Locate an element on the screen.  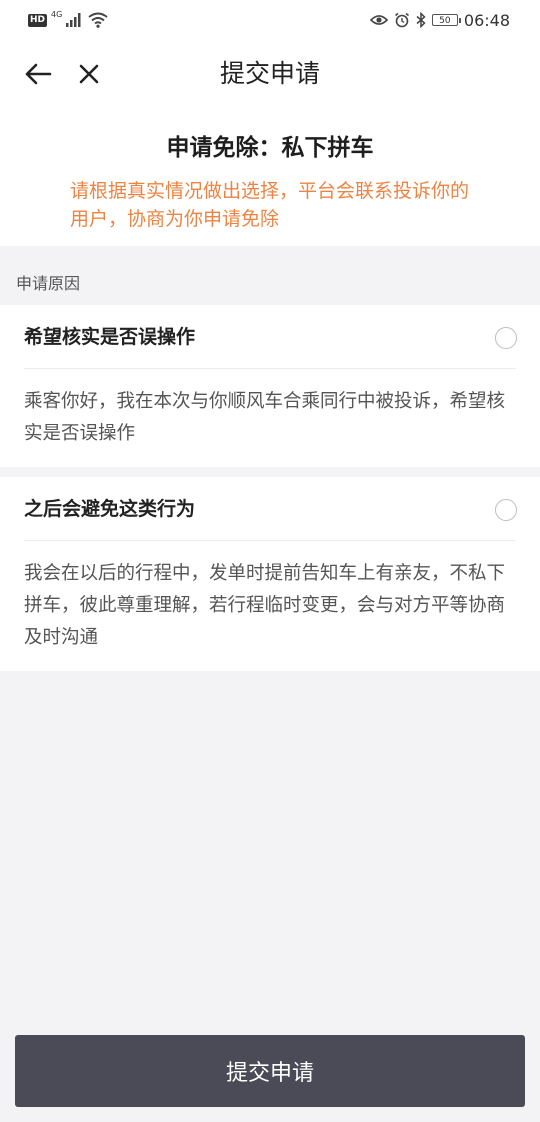
status-right: 50 06:48 is located at coordinates (439, 20).